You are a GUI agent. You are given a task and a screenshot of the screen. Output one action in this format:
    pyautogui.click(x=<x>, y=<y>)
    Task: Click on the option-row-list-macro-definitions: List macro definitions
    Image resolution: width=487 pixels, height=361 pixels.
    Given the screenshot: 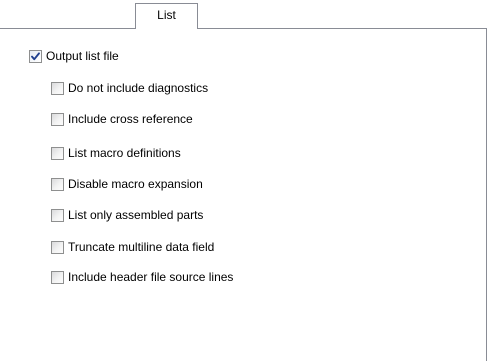 What is the action you would take?
    pyautogui.click(x=116, y=153)
    